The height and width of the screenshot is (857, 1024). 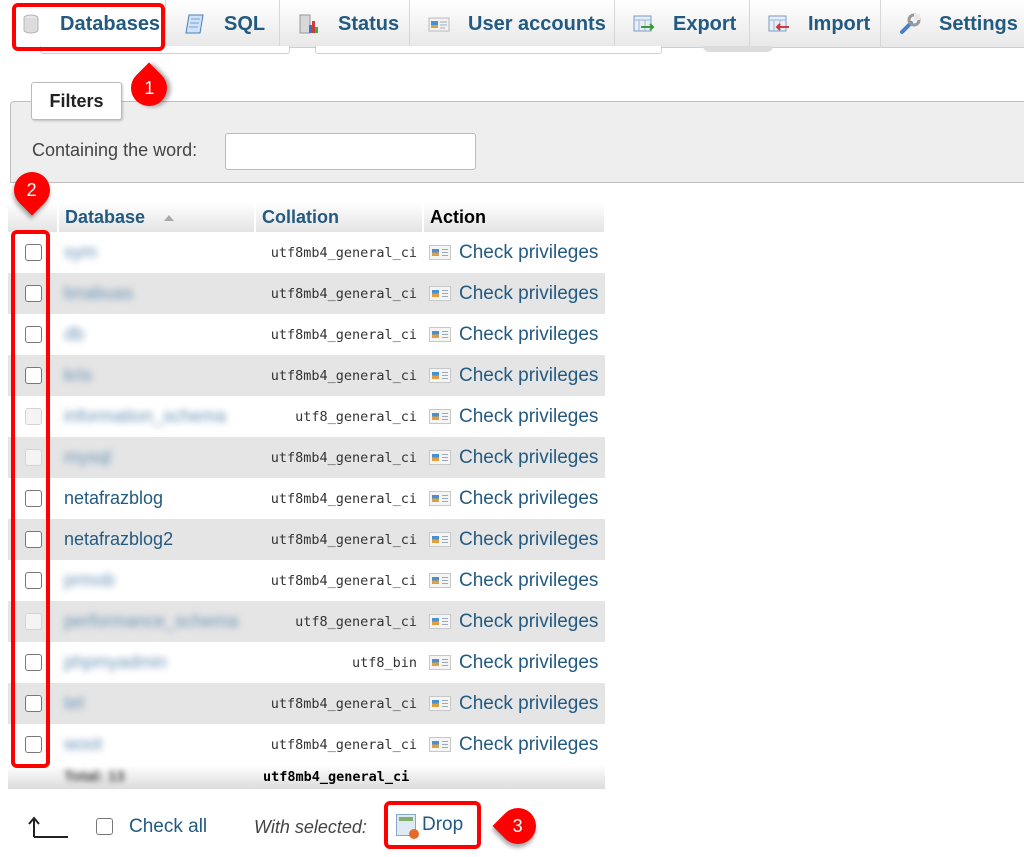 I want to click on export-icon, so click(x=644, y=24).